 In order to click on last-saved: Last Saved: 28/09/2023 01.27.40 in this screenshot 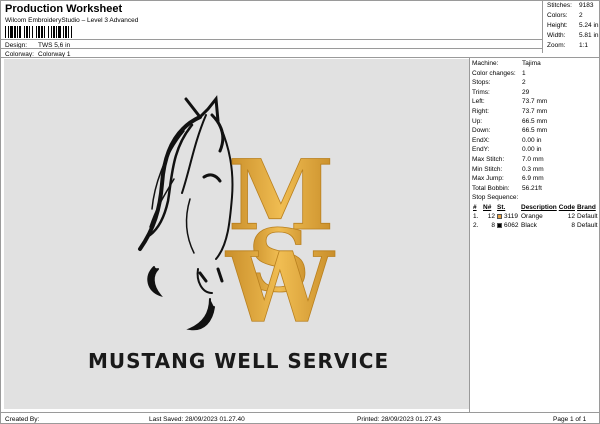, I will do `click(197, 419)`.